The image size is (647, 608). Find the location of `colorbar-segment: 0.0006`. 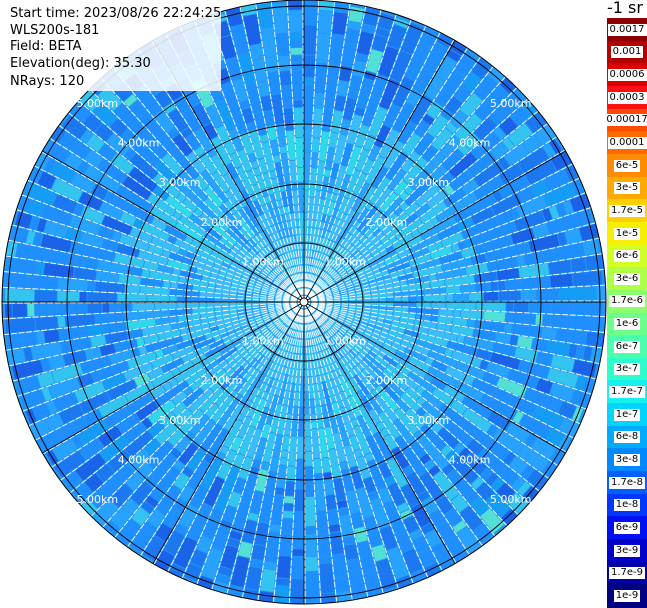

colorbar-segment: 0.0006 is located at coordinates (627, 74).